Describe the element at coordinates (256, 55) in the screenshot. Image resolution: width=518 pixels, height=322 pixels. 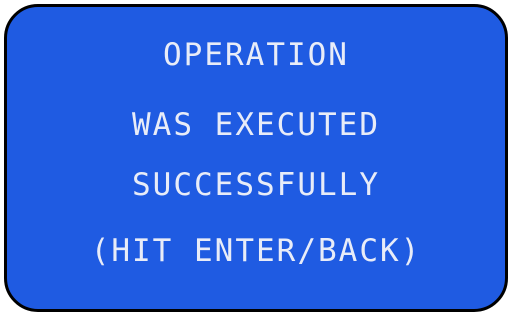
I see `message-line-1: OPERATION` at that location.